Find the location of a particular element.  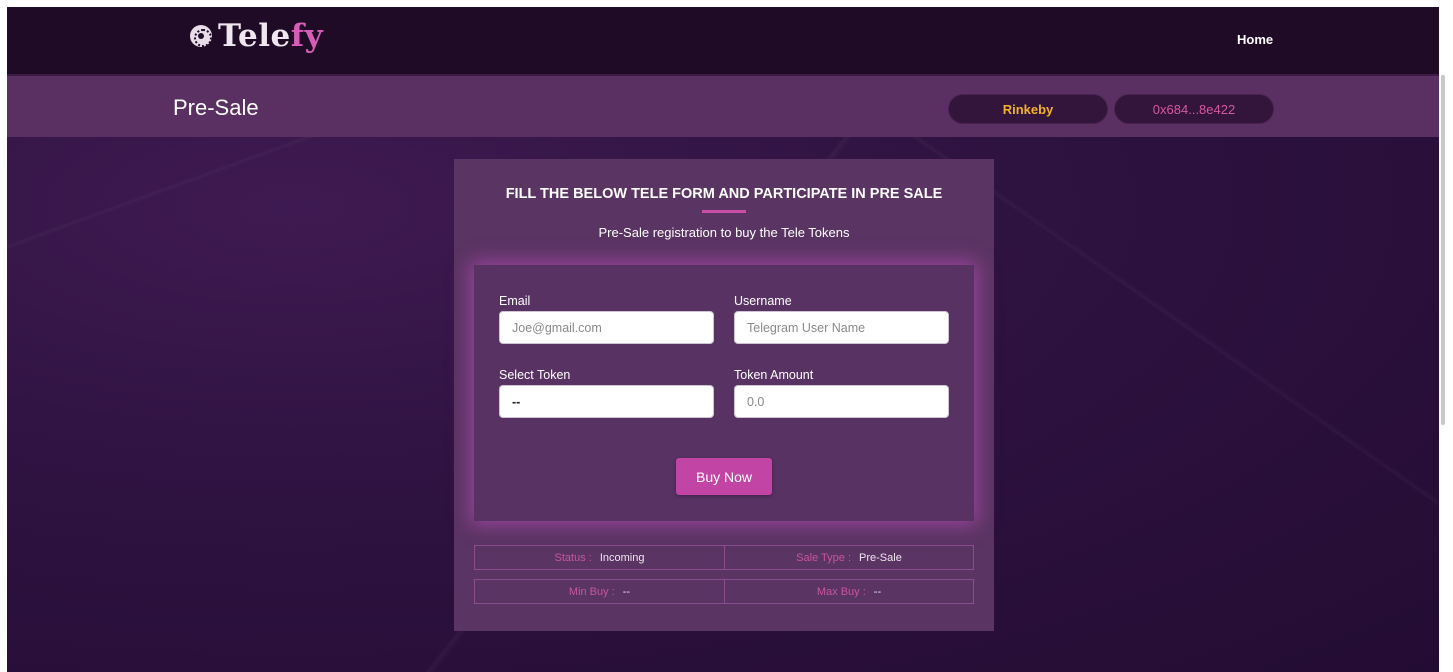

username-input is located at coordinates (841, 327).